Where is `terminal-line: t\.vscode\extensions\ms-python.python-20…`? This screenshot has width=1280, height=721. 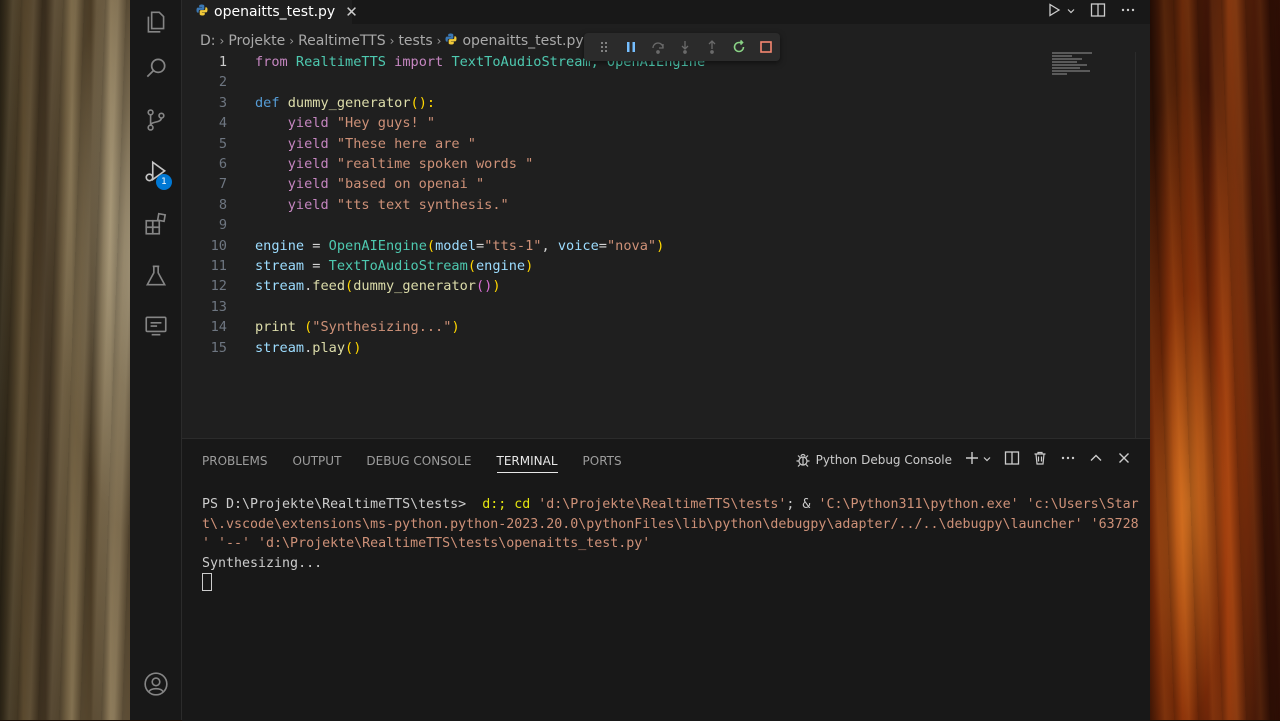
terminal-line: t\.vscode\extensions\ms-python.python-20… is located at coordinates (670, 524).